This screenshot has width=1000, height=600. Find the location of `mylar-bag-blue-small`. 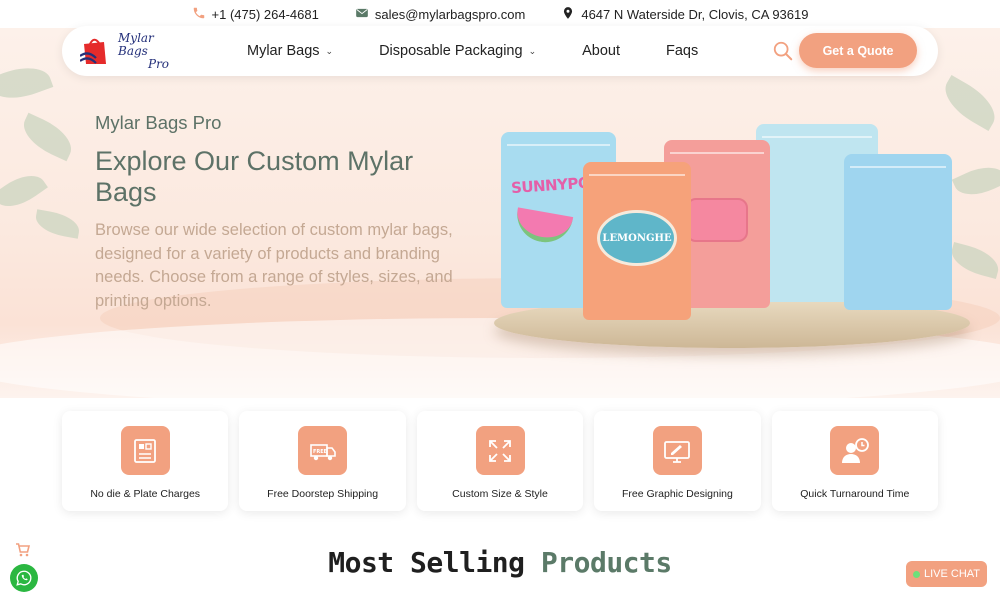

mylar-bag-blue-small is located at coordinates (898, 232).